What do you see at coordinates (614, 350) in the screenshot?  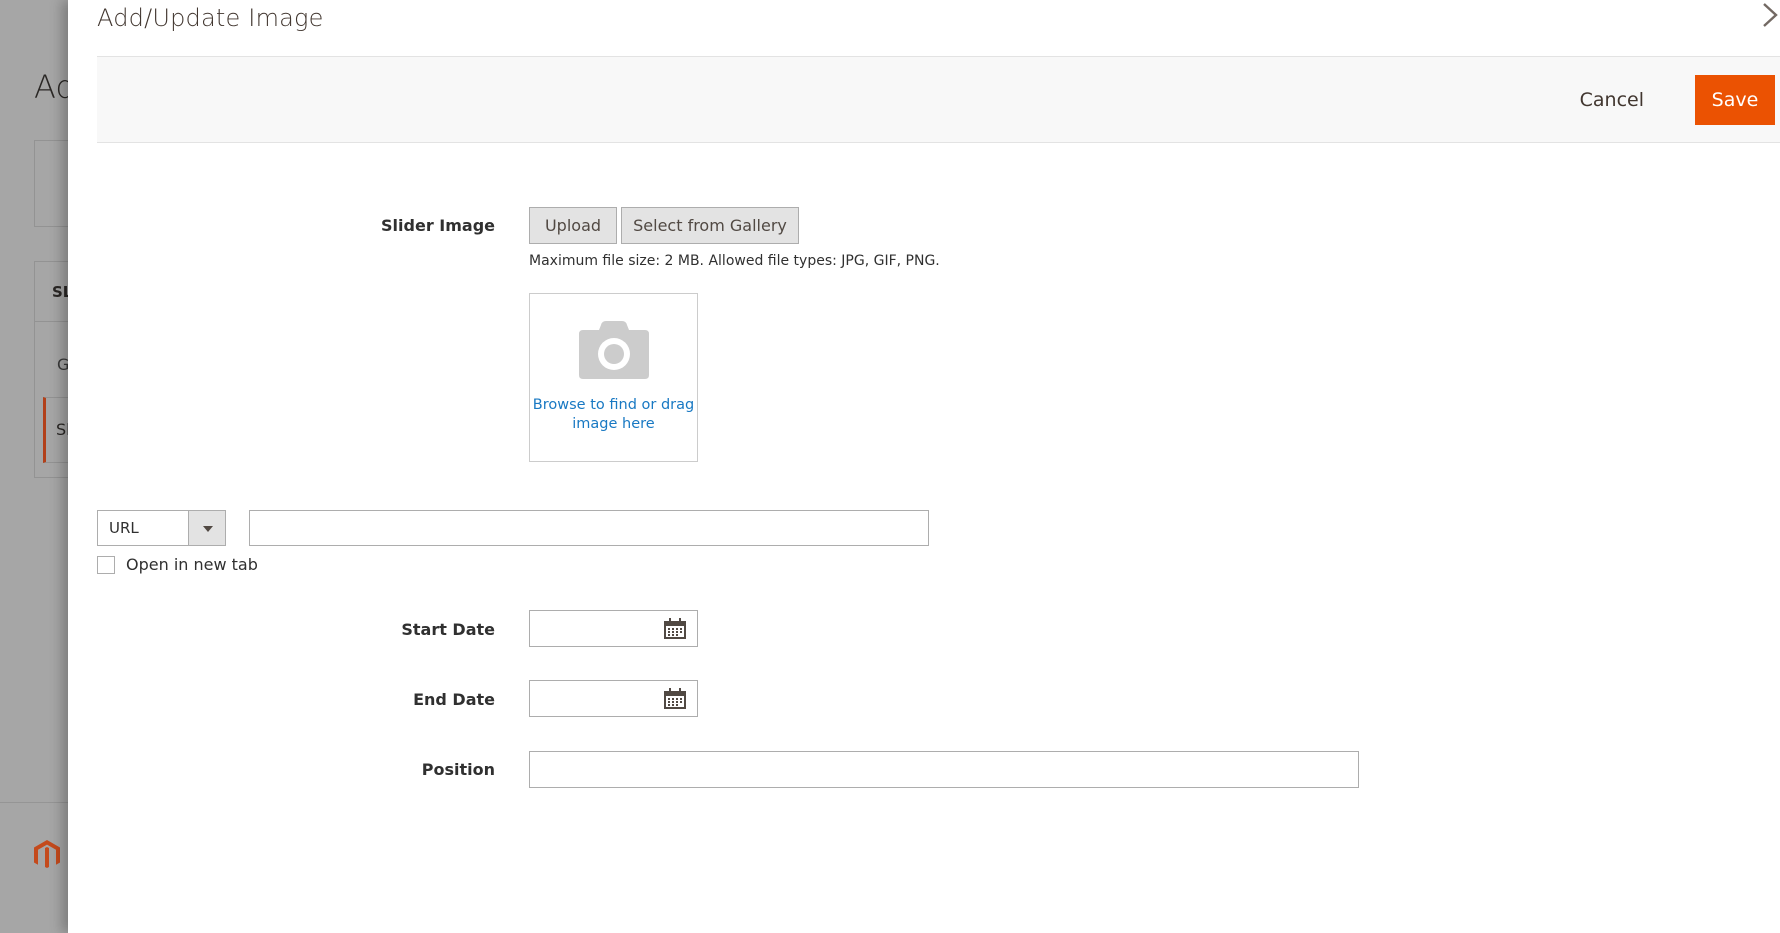 I see `camera-icon` at bounding box center [614, 350].